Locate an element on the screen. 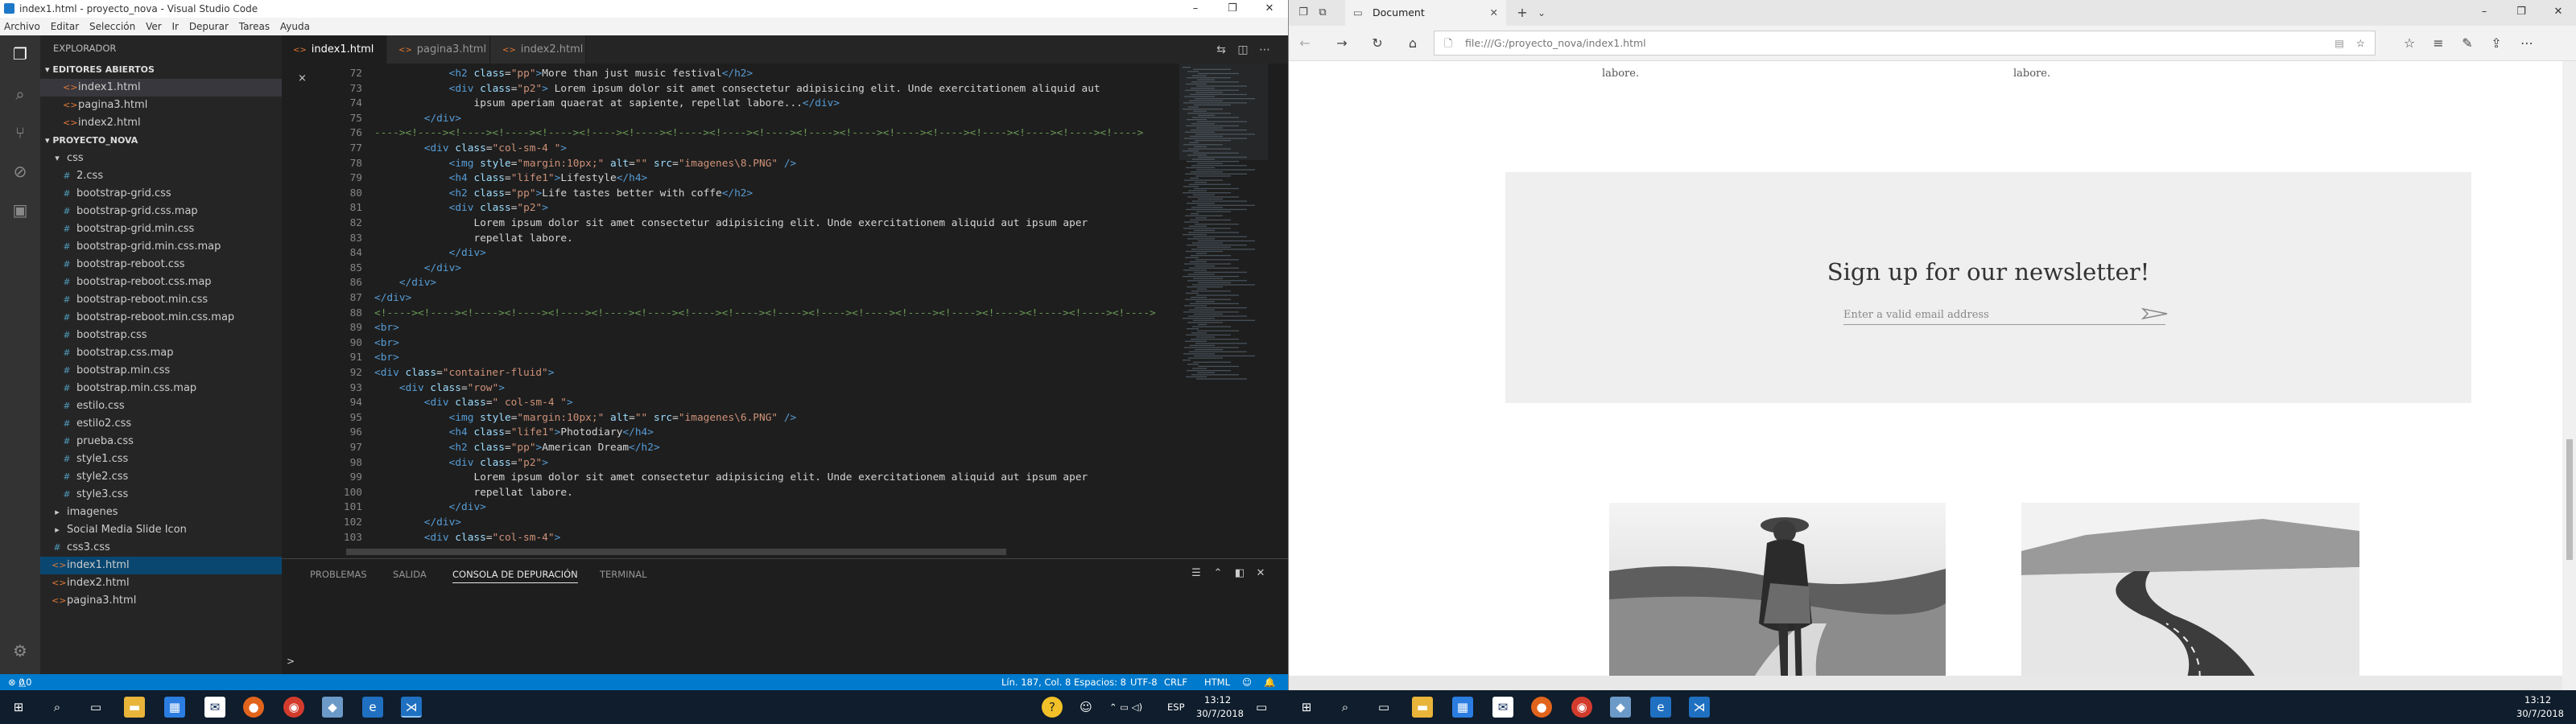 This screenshot has height=724, width=2576. more-actions-icon: ⋯ is located at coordinates (1264, 50).